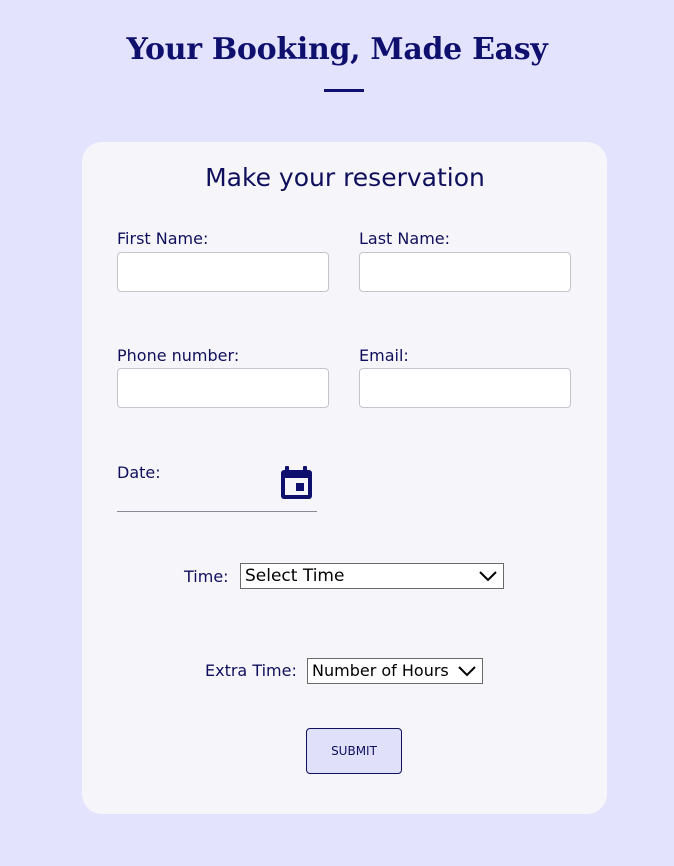 This screenshot has height=866, width=674. What do you see at coordinates (223, 272) in the screenshot?
I see `first-name-input` at bounding box center [223, 272].